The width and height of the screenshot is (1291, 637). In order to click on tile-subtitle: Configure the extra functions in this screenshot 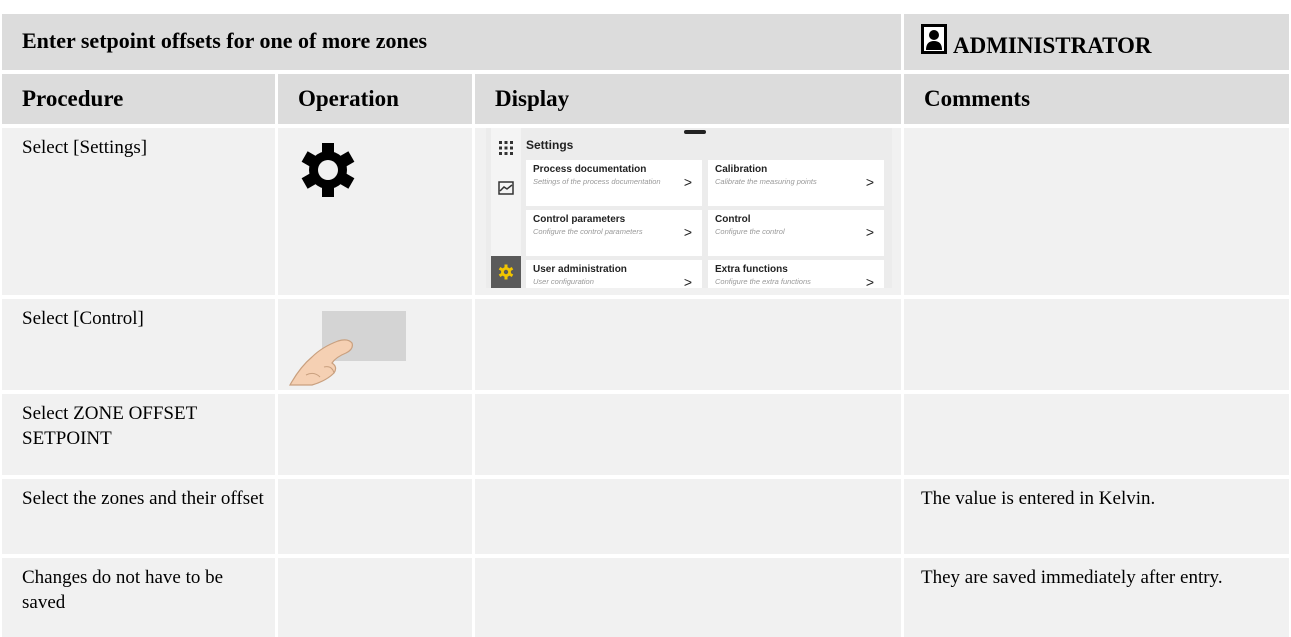, I will do `click(763, 281)`.